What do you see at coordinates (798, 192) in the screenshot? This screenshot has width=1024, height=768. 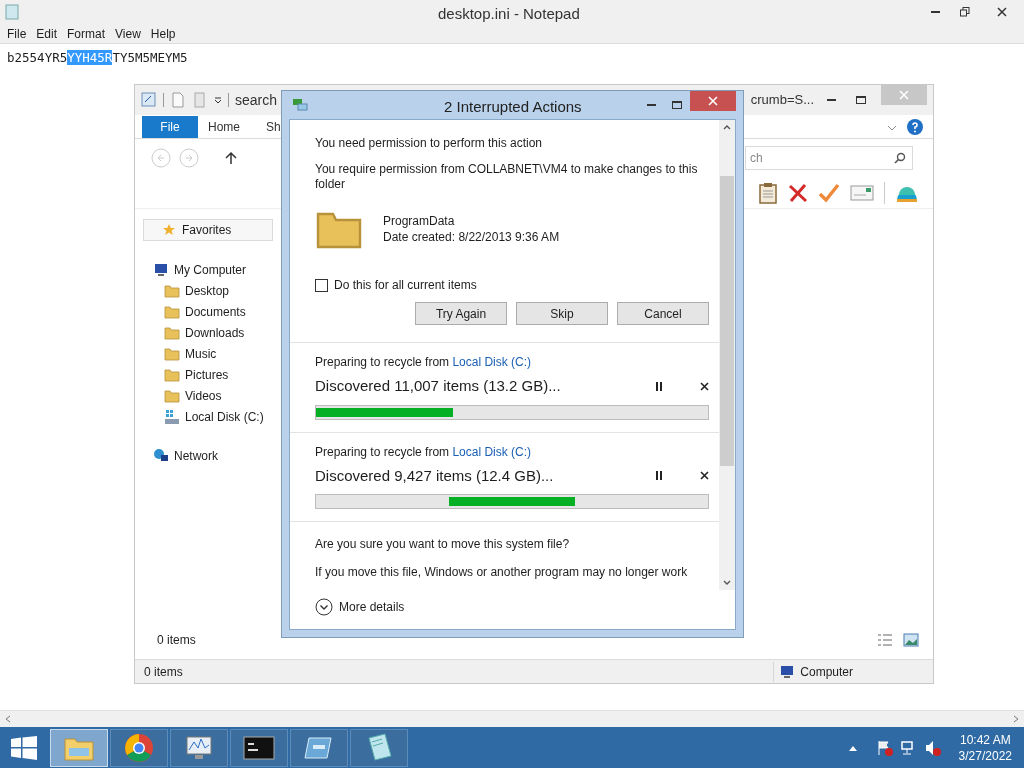 I see `delete-icon` at bounding box center [798, 192].